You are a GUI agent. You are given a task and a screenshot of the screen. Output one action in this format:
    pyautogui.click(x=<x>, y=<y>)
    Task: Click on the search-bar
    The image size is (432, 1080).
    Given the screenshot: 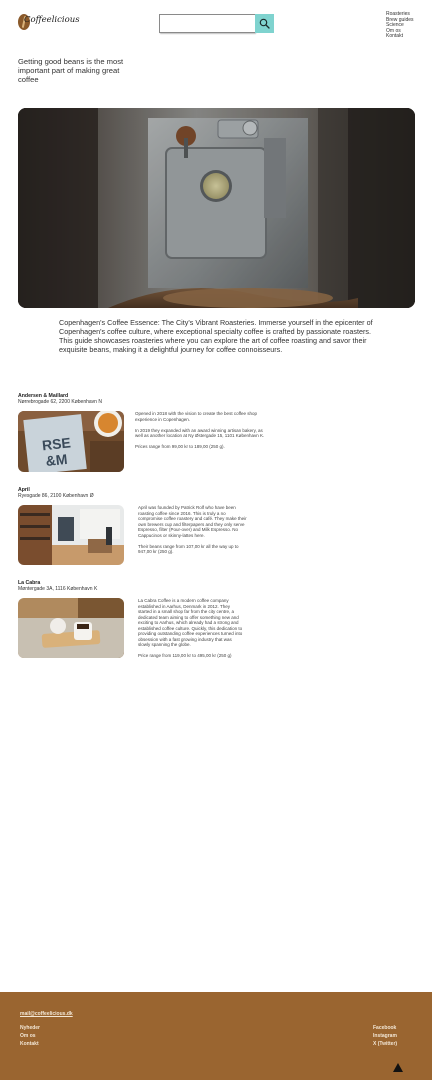 What is the action you would take?
    pyautogui.click(x=216, y=23)
    